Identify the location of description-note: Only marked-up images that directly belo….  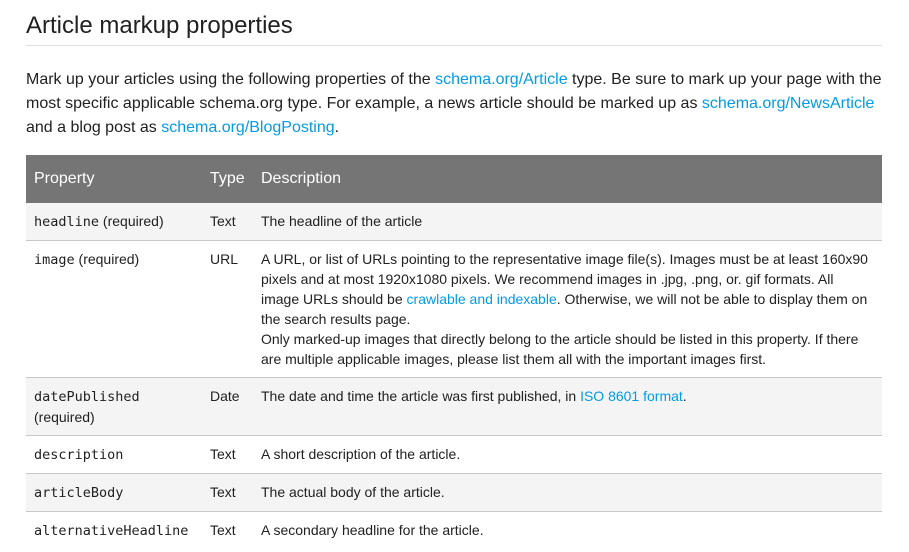
(560, 349).